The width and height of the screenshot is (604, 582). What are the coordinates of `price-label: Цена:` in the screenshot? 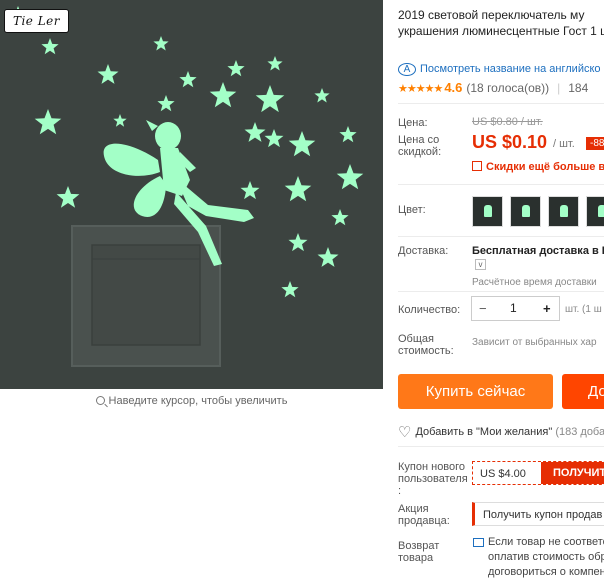 It's located at (413, 123).